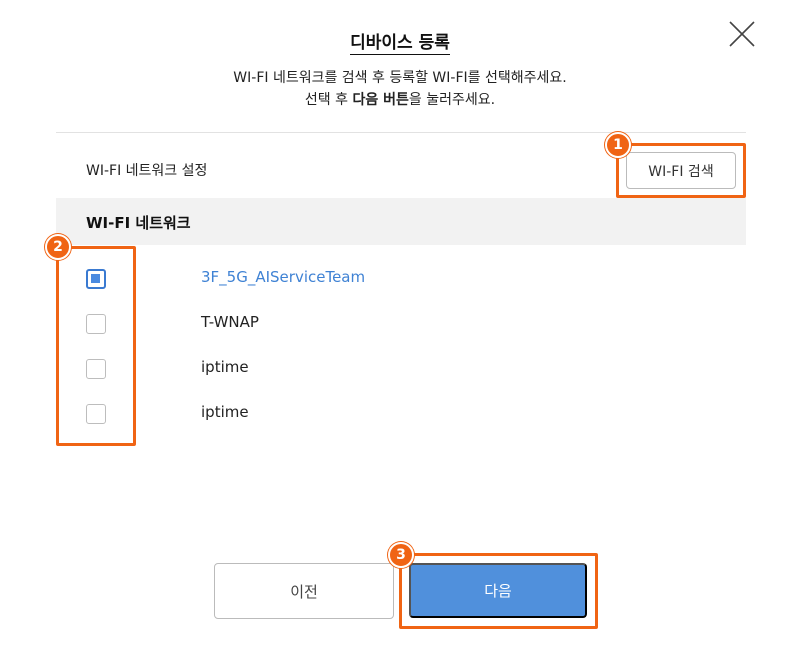  Describe the element at coordinates (328, 100) in the screenshot. I see `description-line-2-pre: 선택 후` at that location.